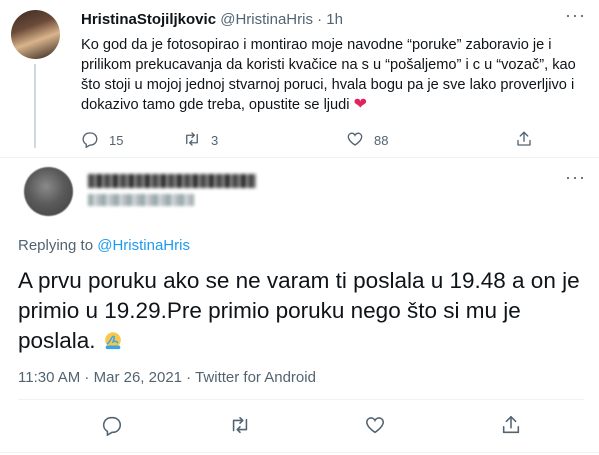 This screenshot has height=455, width=599. I want to click on facepalm-emoji, so click(113, 340).